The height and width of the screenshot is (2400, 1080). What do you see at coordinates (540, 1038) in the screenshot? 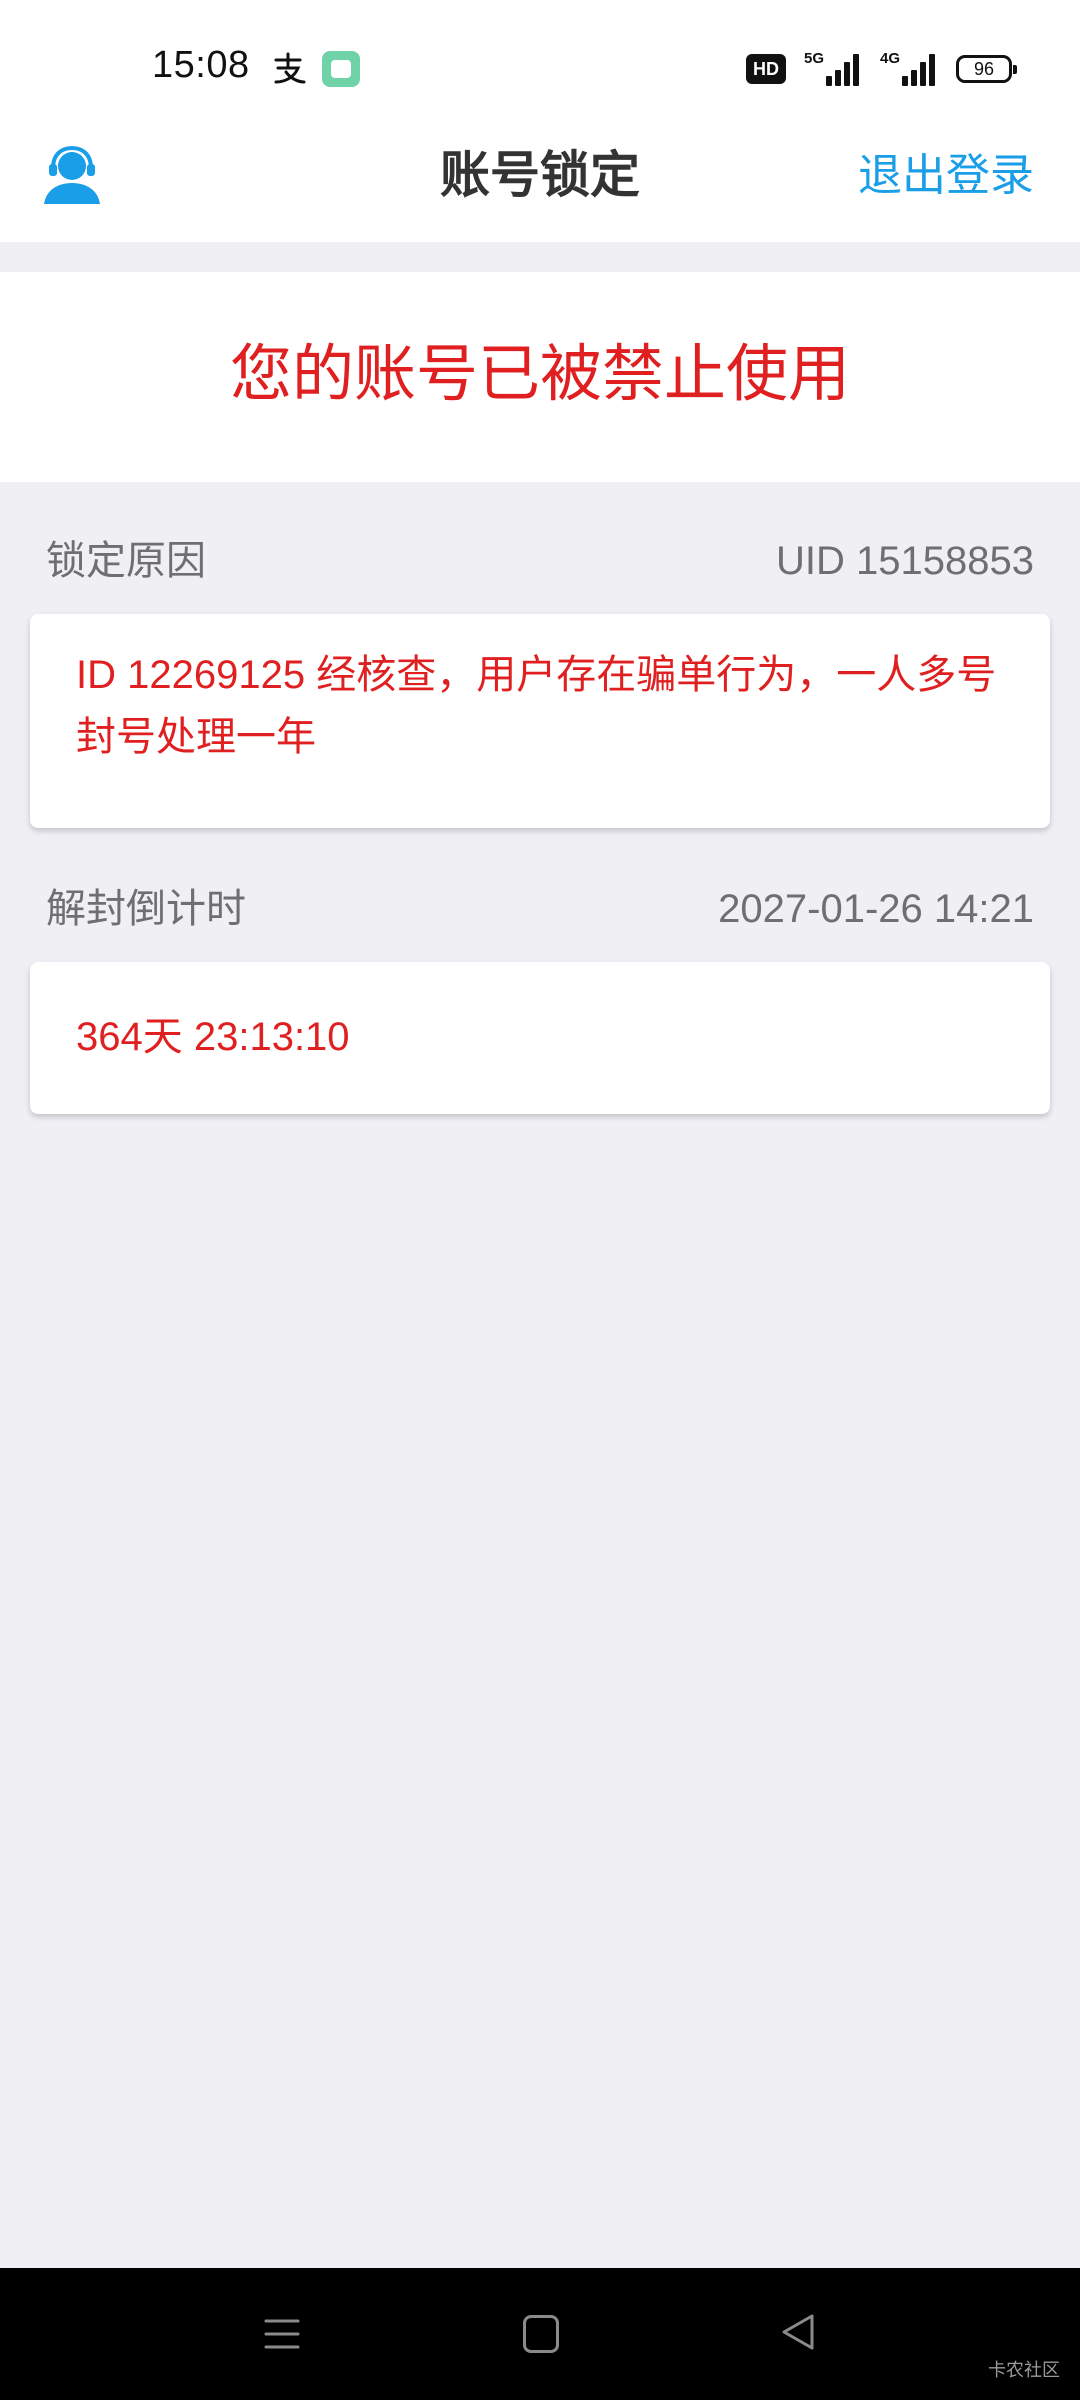
I see `countdown-card: 364天 23:13:10` at bounding box center [540, 1038].